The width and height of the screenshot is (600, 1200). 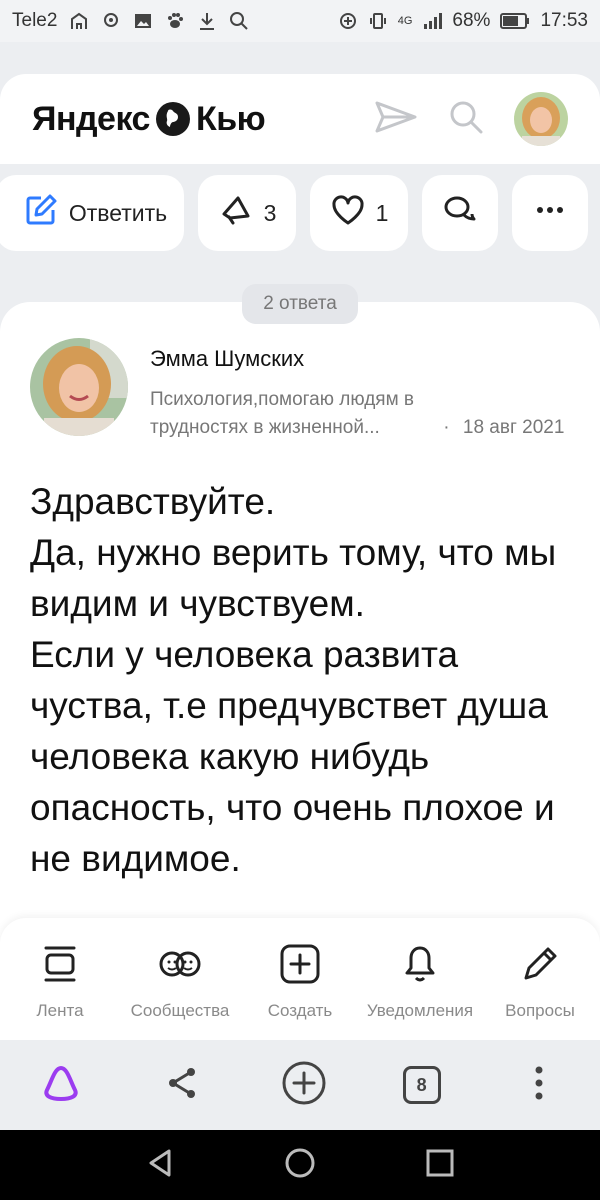 I want to click on bell-icon, so click(x=420, y=966).